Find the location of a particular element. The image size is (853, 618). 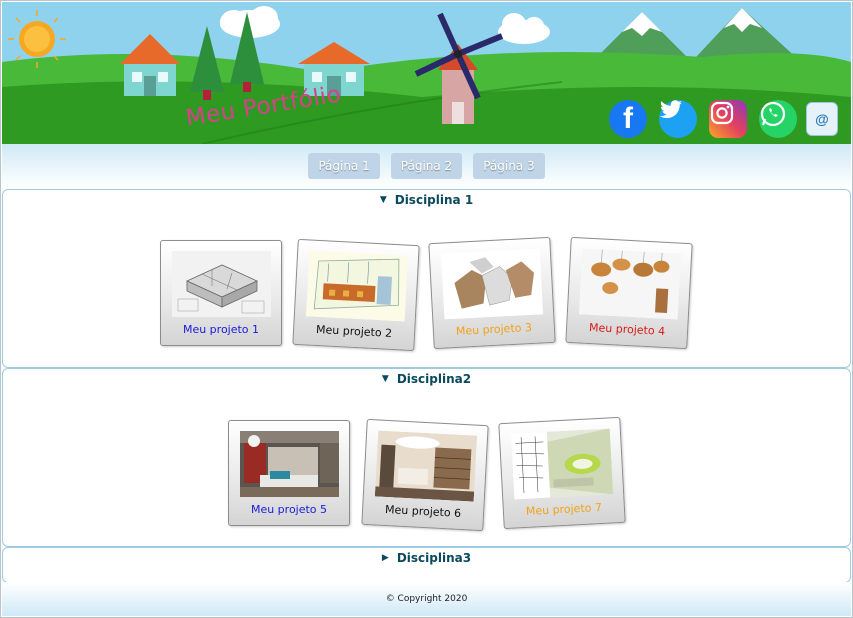

project-label: Meu projeto 1 is located at coordinates (221, 329).